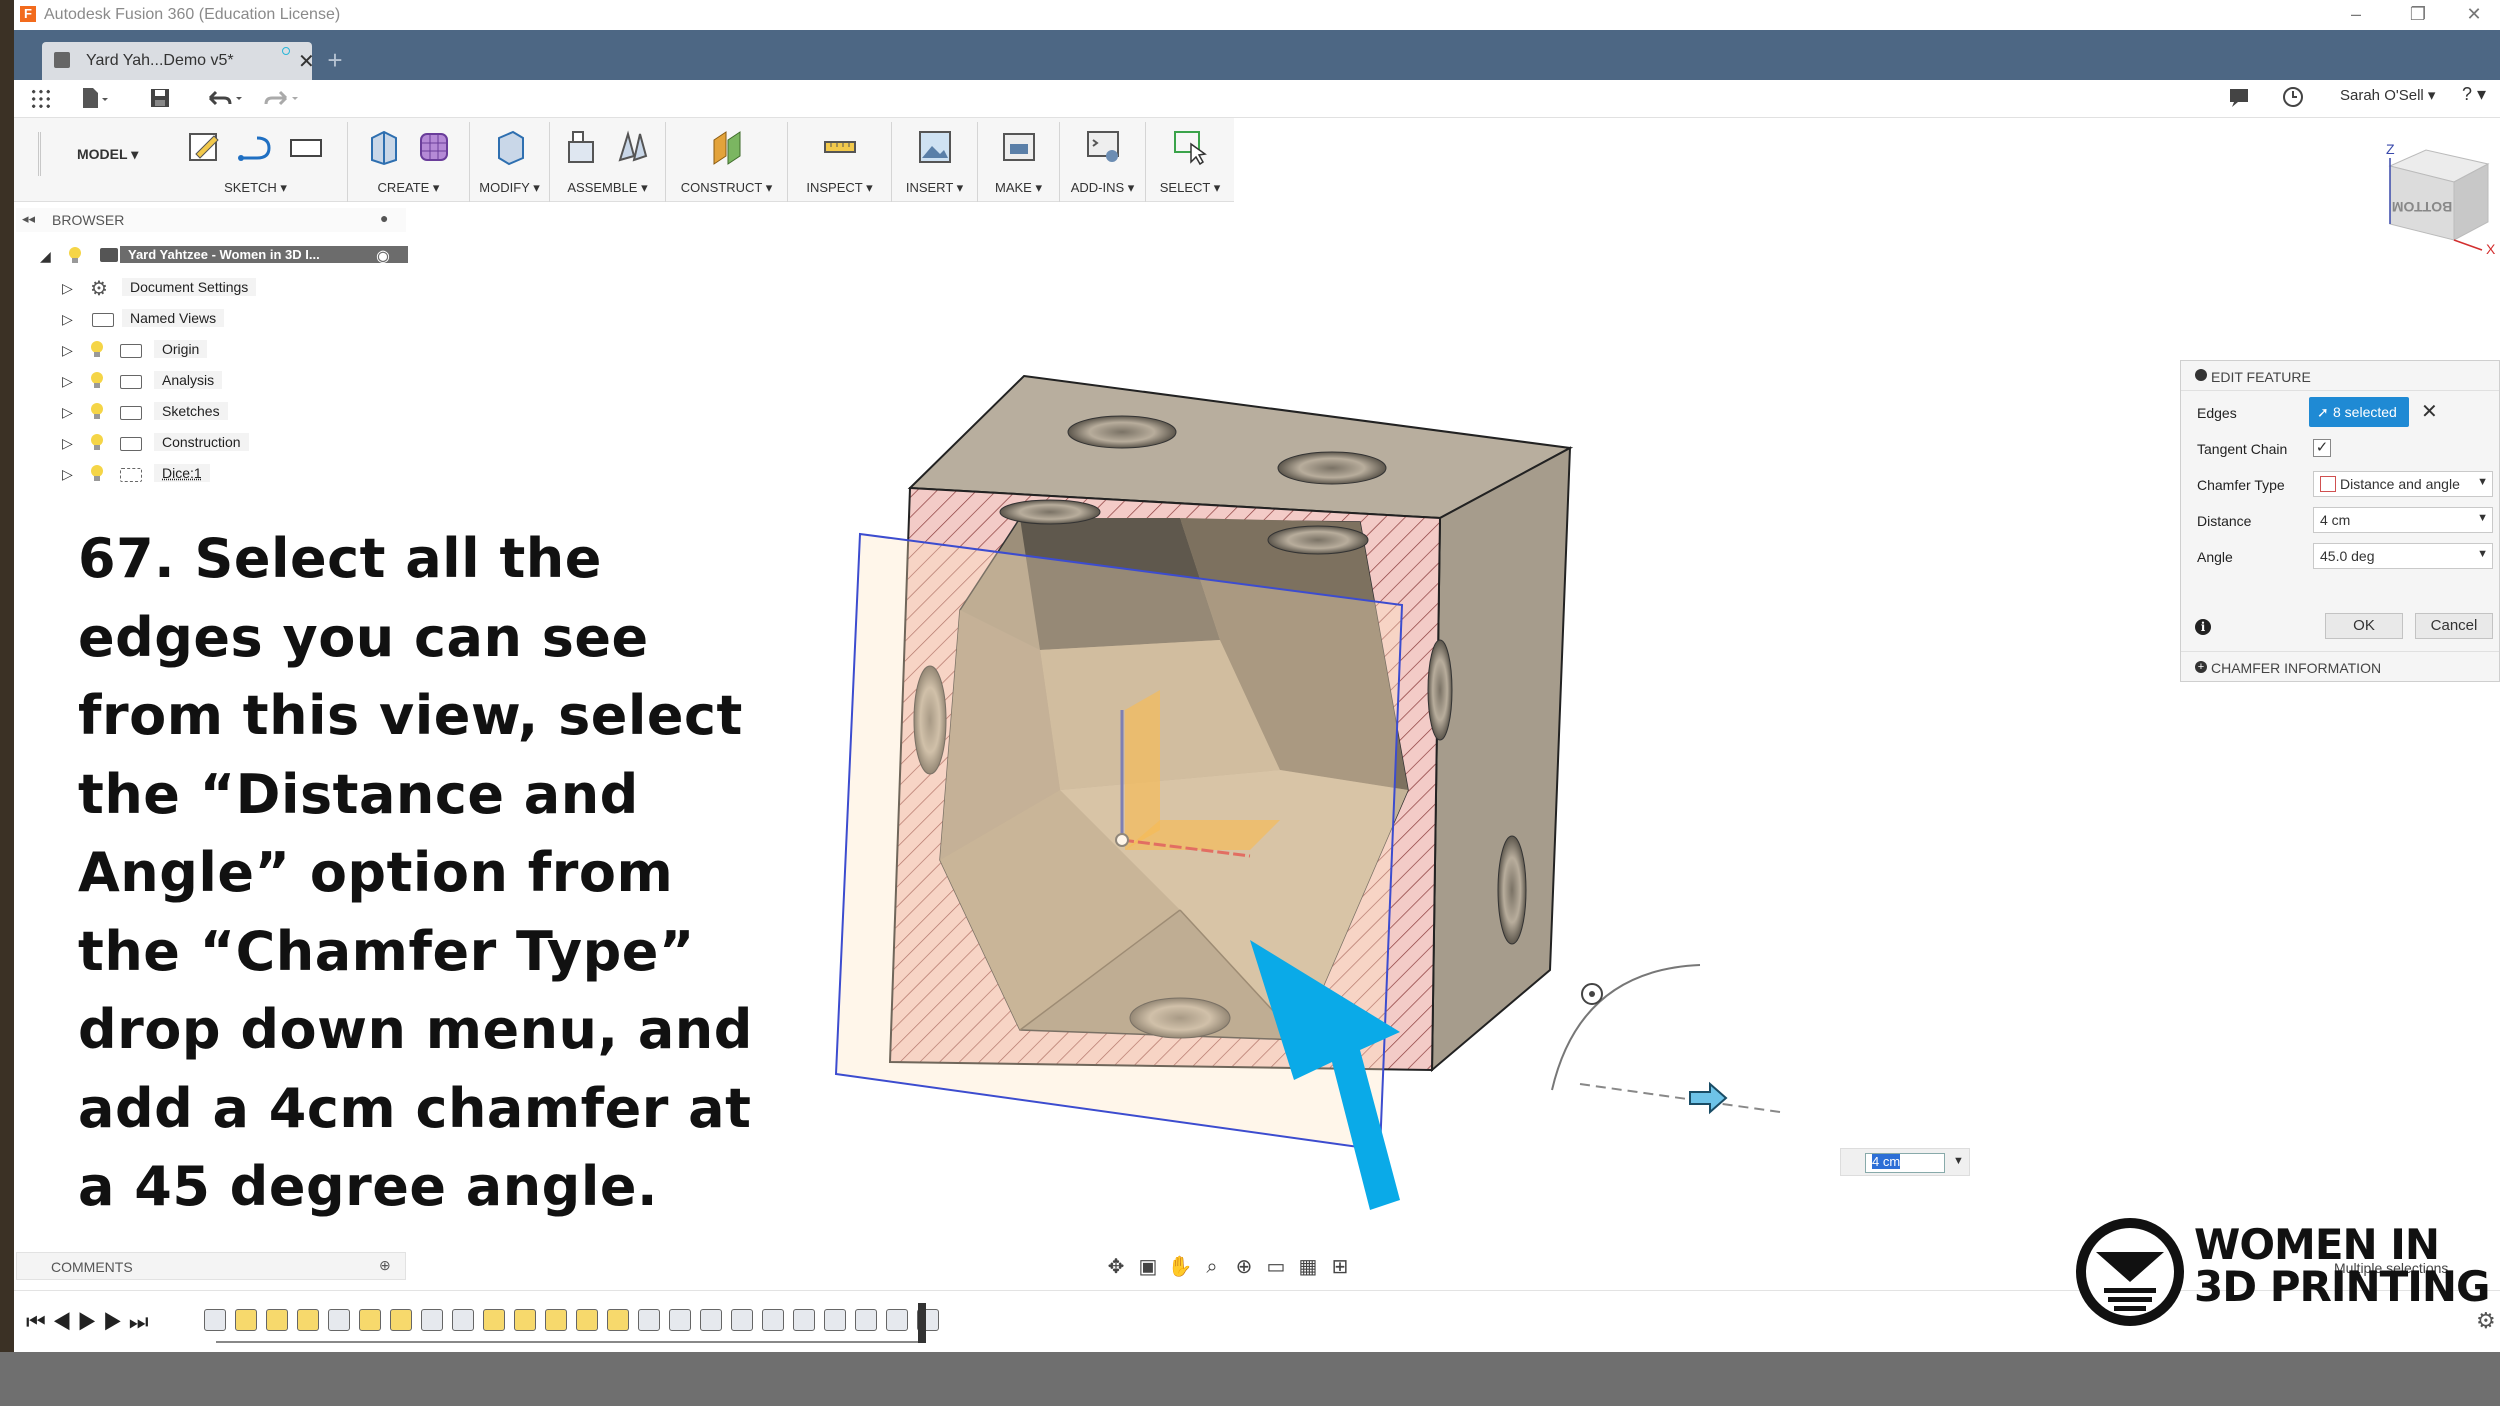 The height and width of the screenshot is (1406, 2500). What do you see at coordinates (1308, 1266) in the screenshot?
I see `grid-settings-icon: ▦` at bounding box center [1308, 1266].